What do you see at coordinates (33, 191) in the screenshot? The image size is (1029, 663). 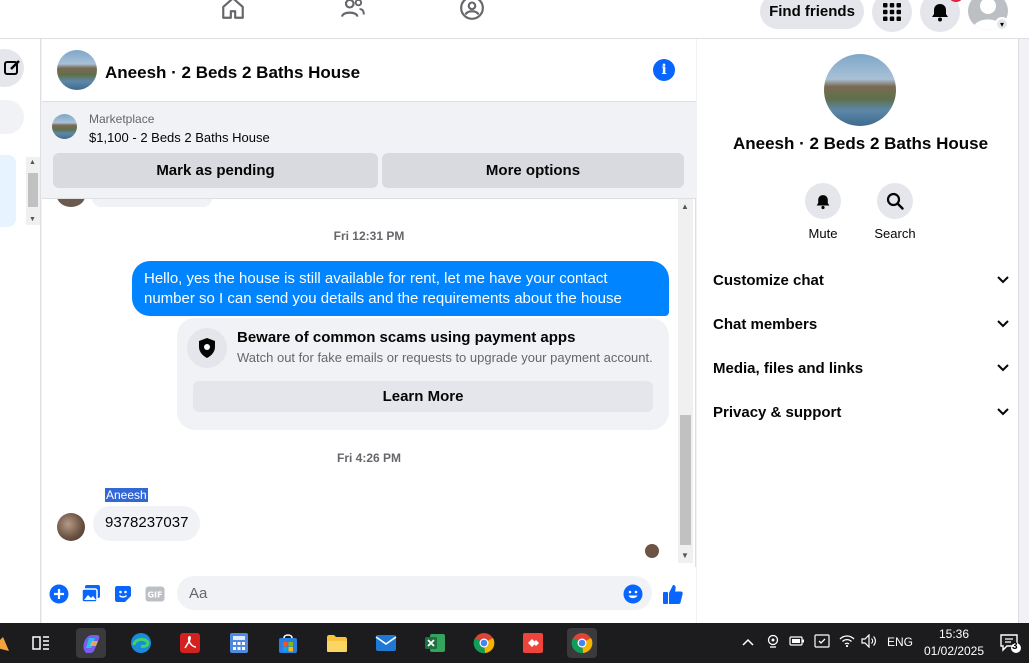 I see `sidebar-scrollbar: ▲ ▼` at bounding box center [33, 191].